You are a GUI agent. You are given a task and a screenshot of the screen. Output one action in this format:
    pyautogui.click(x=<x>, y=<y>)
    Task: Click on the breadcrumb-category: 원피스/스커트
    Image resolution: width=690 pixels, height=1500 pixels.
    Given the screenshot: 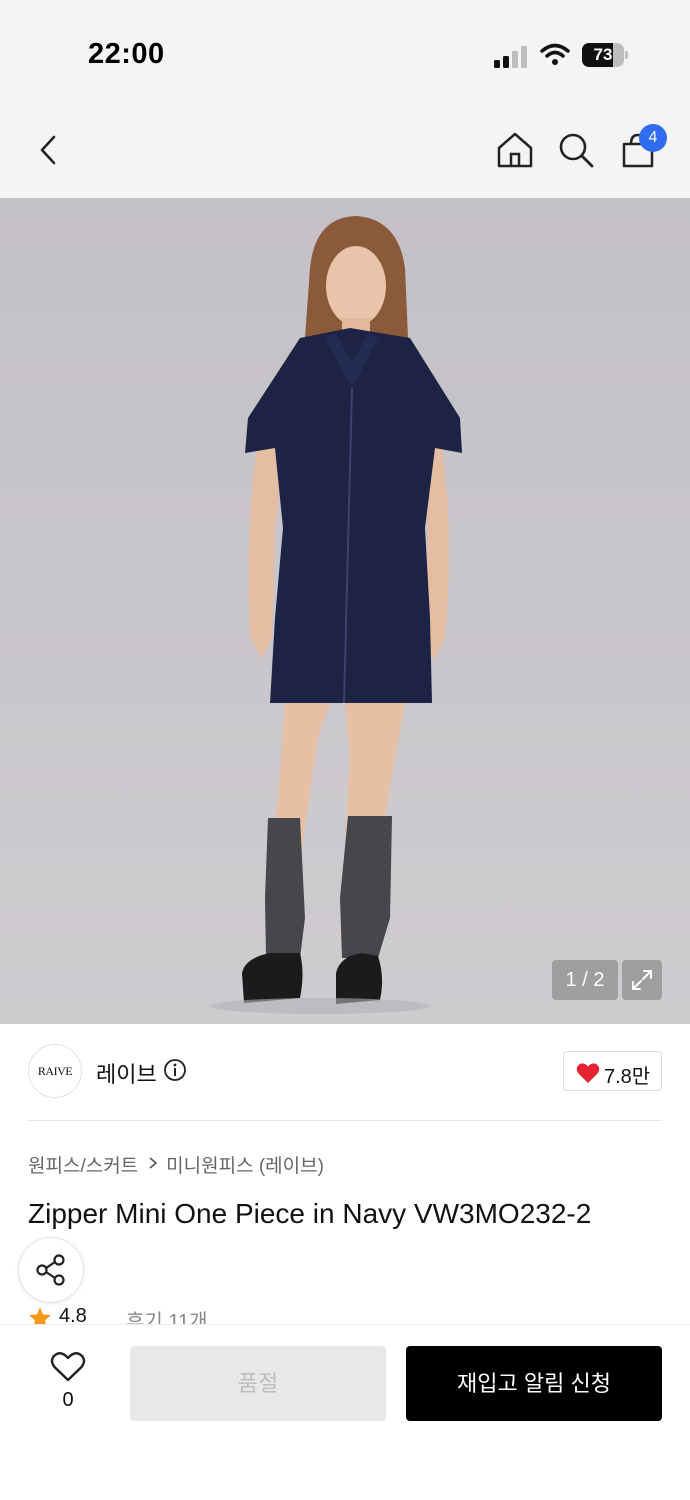 What is the action you would take?
    pyautogui.click(x=83, y=1166)
    